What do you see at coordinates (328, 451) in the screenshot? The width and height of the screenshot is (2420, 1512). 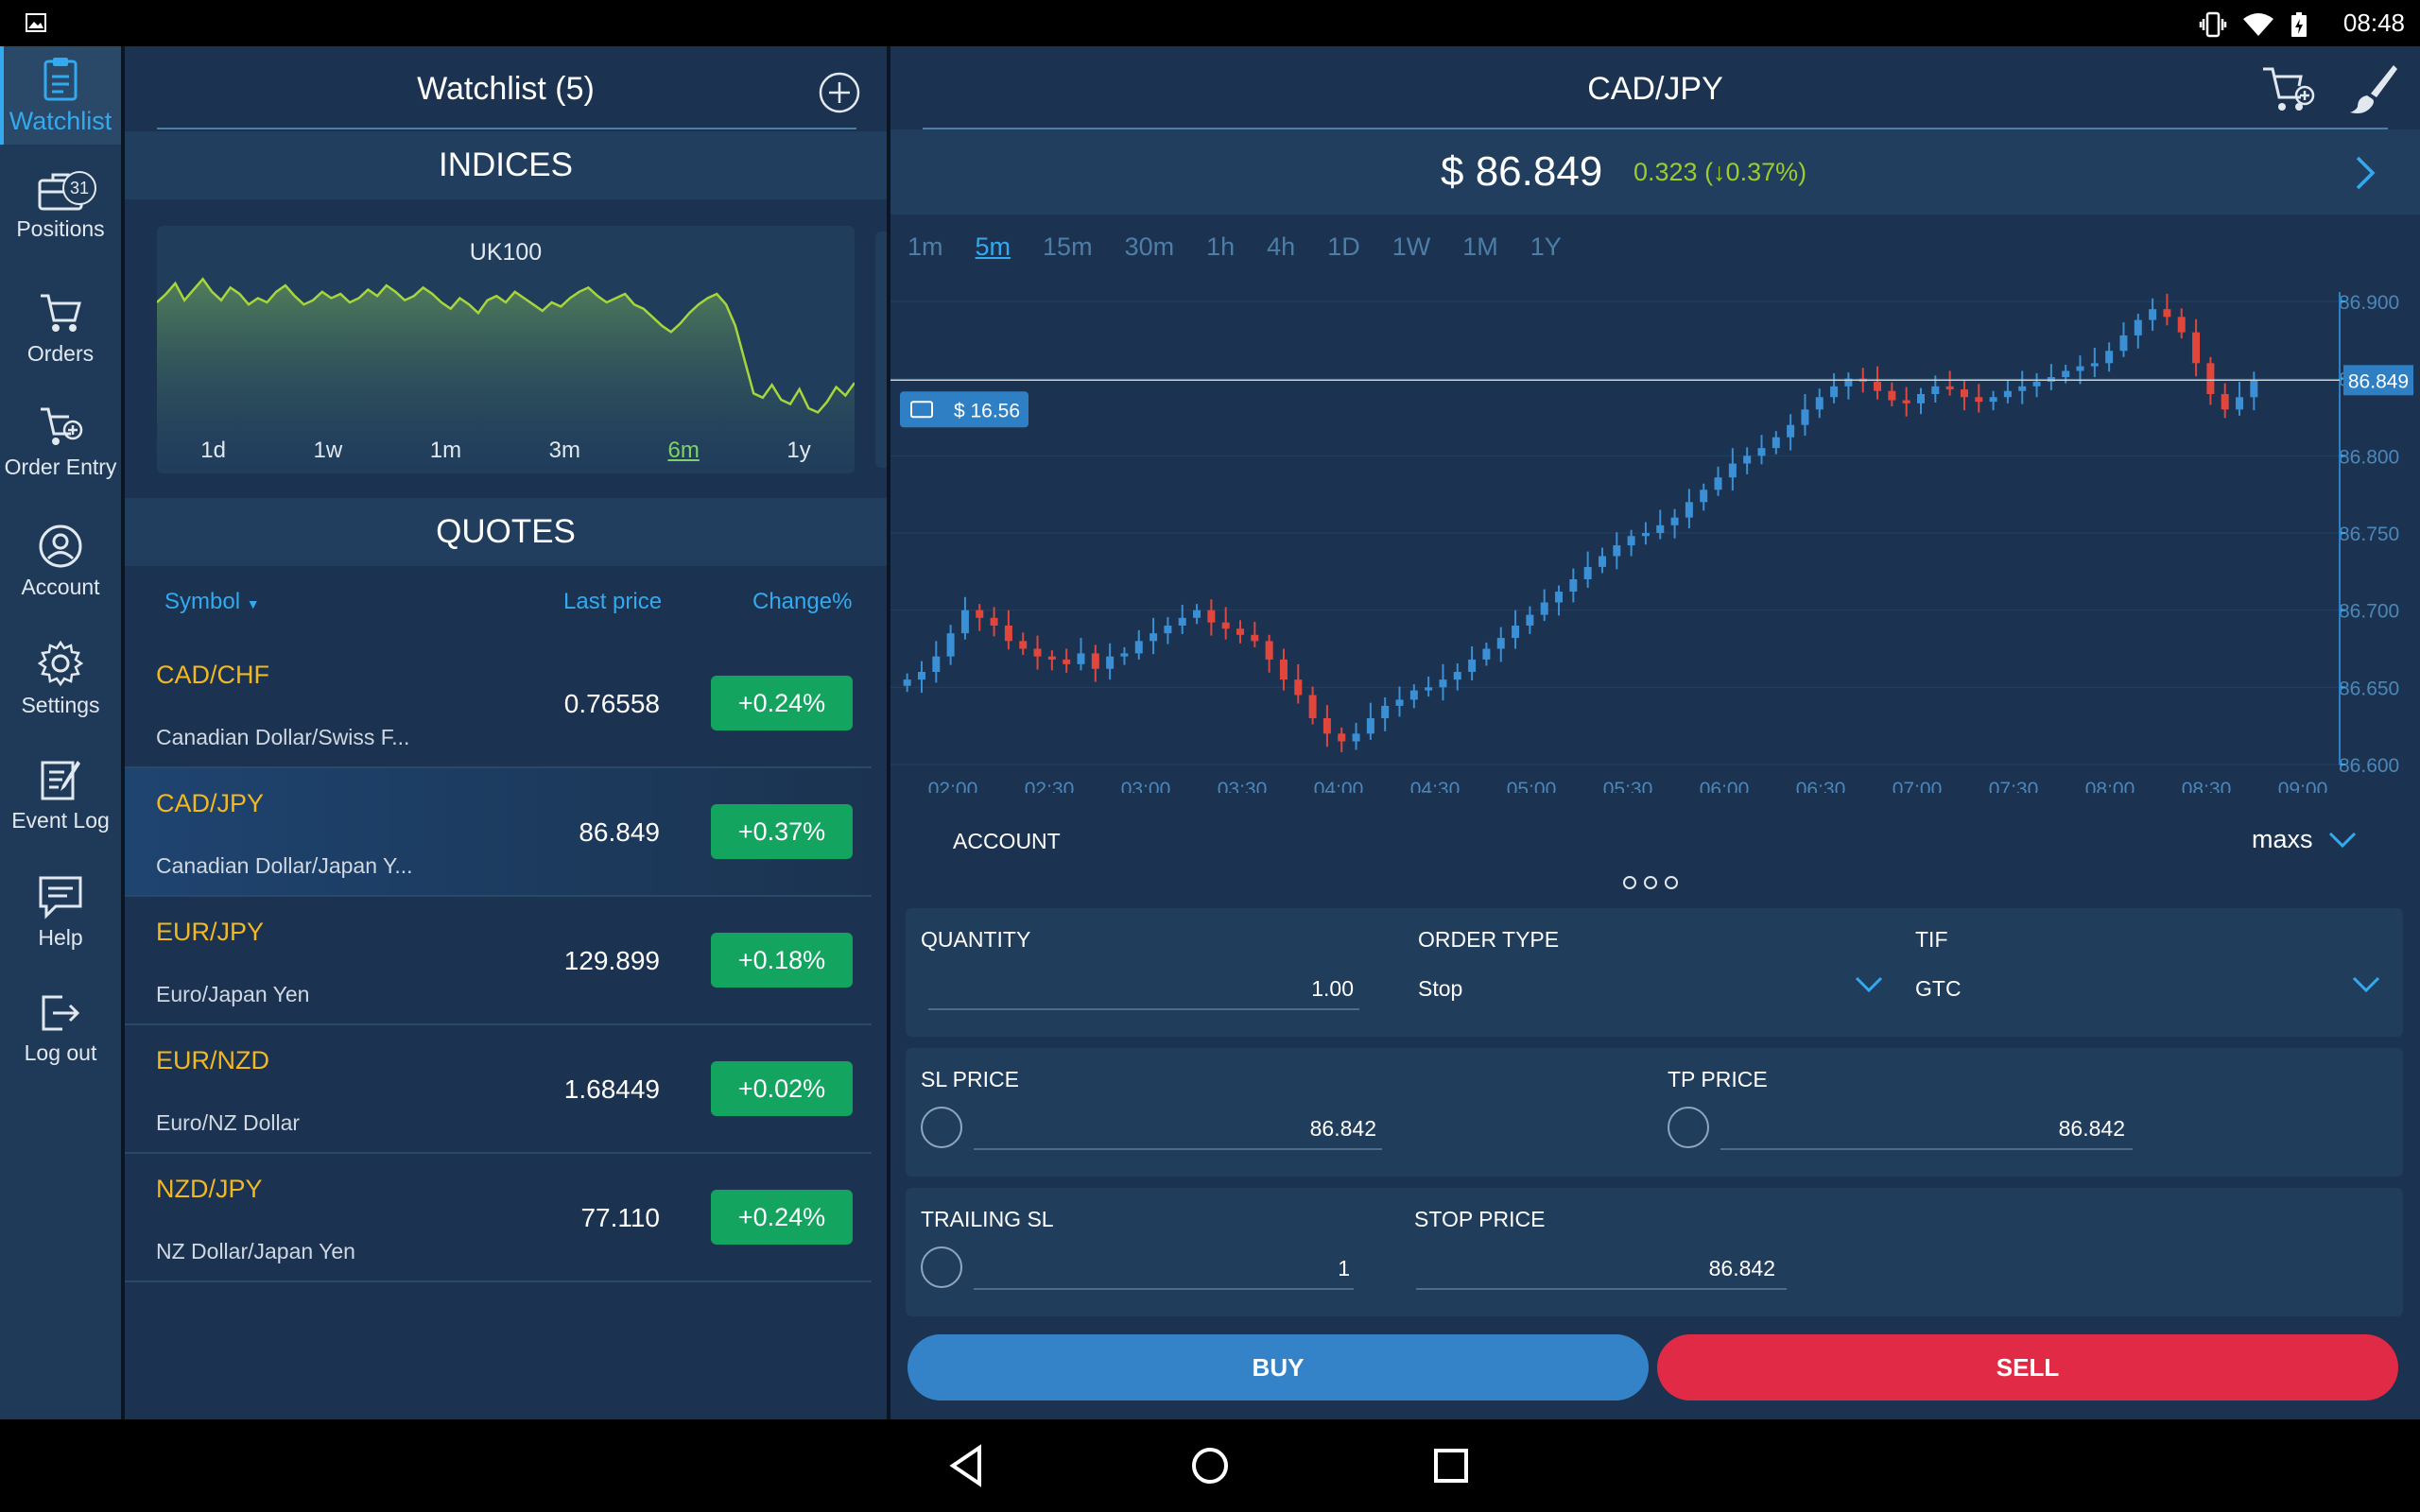 I see `range-1w: 1w` at bounding box center [328, 451].